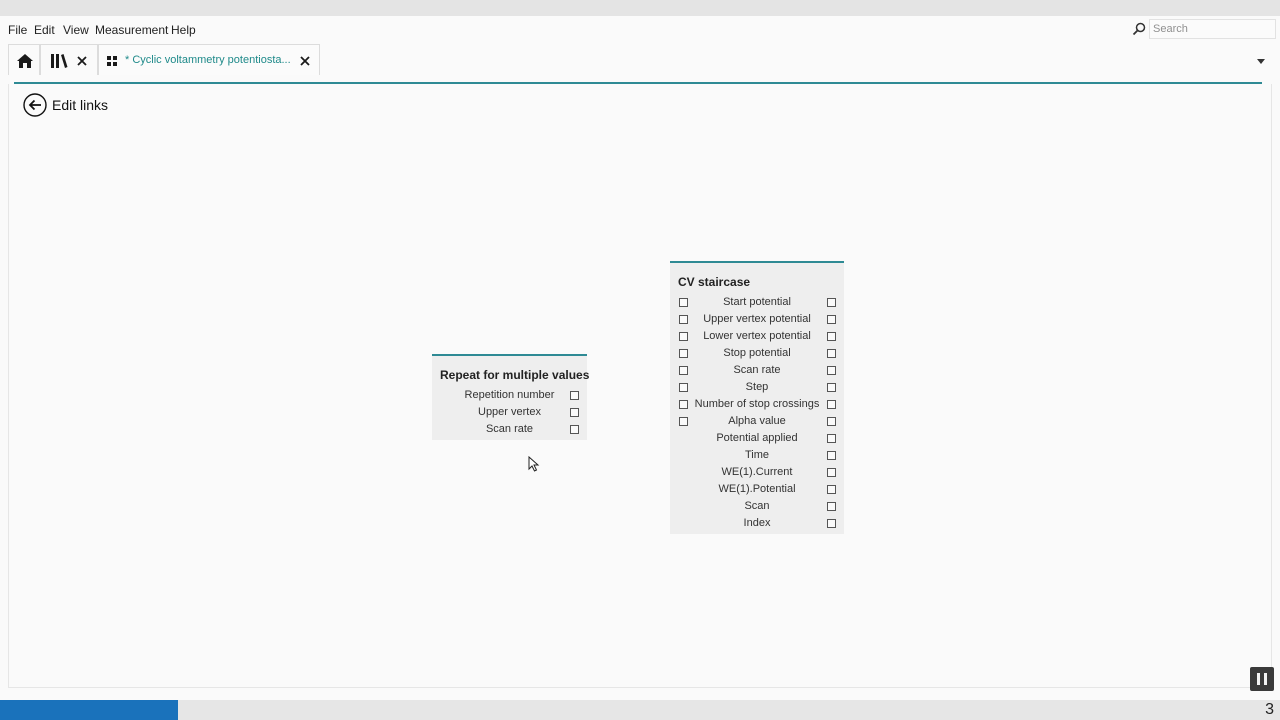  What do you see at coordinates (1261, 61) in the screenshot?
I see `tab-list-dropdown-icon` at bounding box center [1261, 61].